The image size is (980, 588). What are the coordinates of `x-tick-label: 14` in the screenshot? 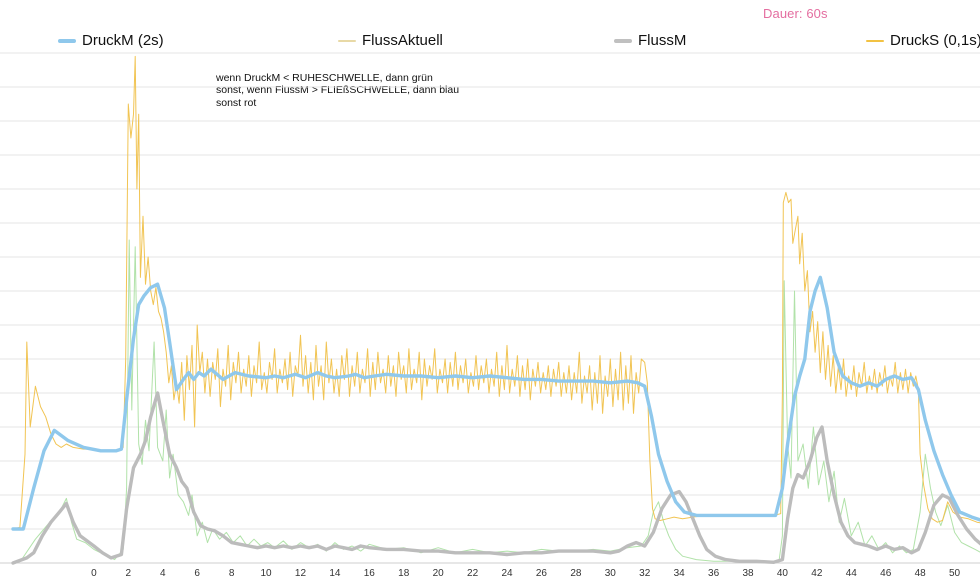 It's located at (335, 573).